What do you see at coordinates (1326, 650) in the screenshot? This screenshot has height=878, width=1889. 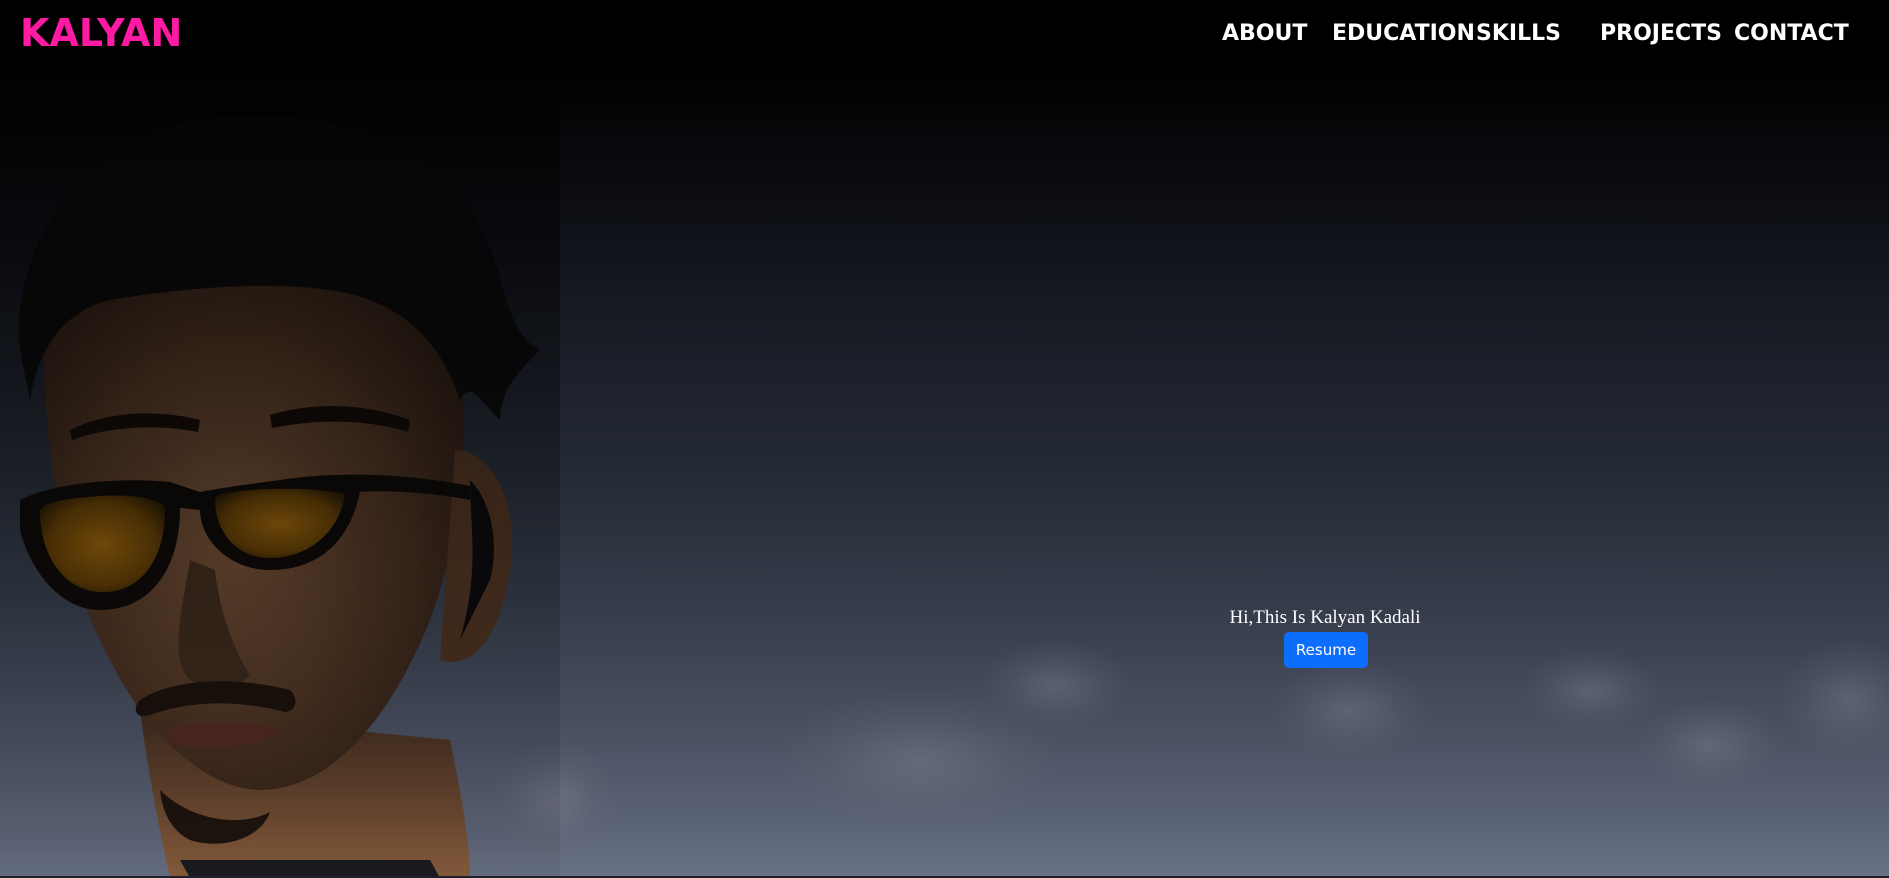 I see `resume-button: Resume` at bounding box center [1326, 650].